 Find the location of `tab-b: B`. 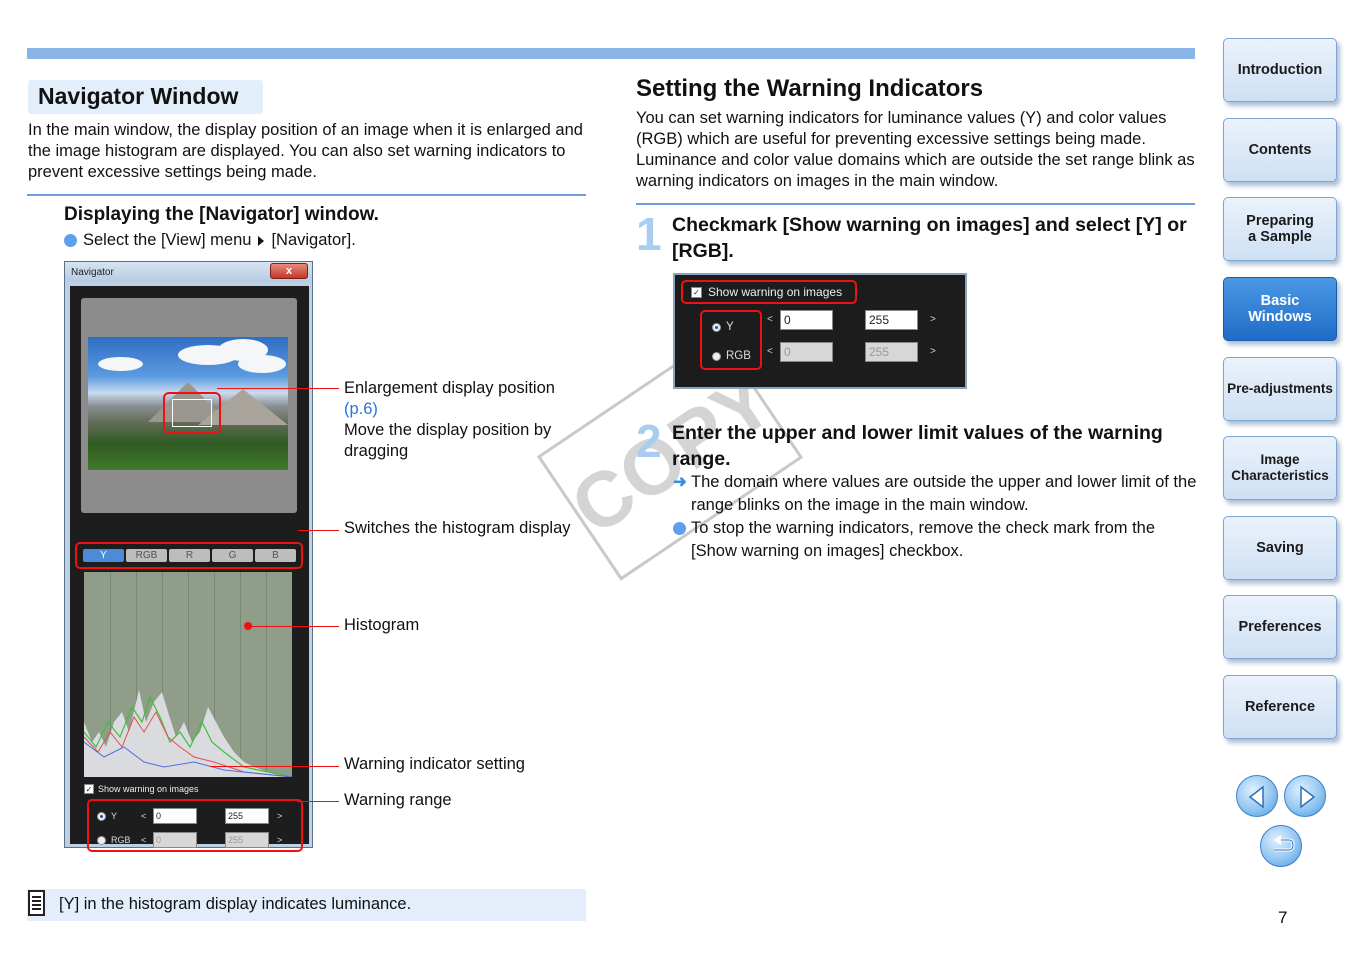

tab-b: B is located at coordinates (275, 555).